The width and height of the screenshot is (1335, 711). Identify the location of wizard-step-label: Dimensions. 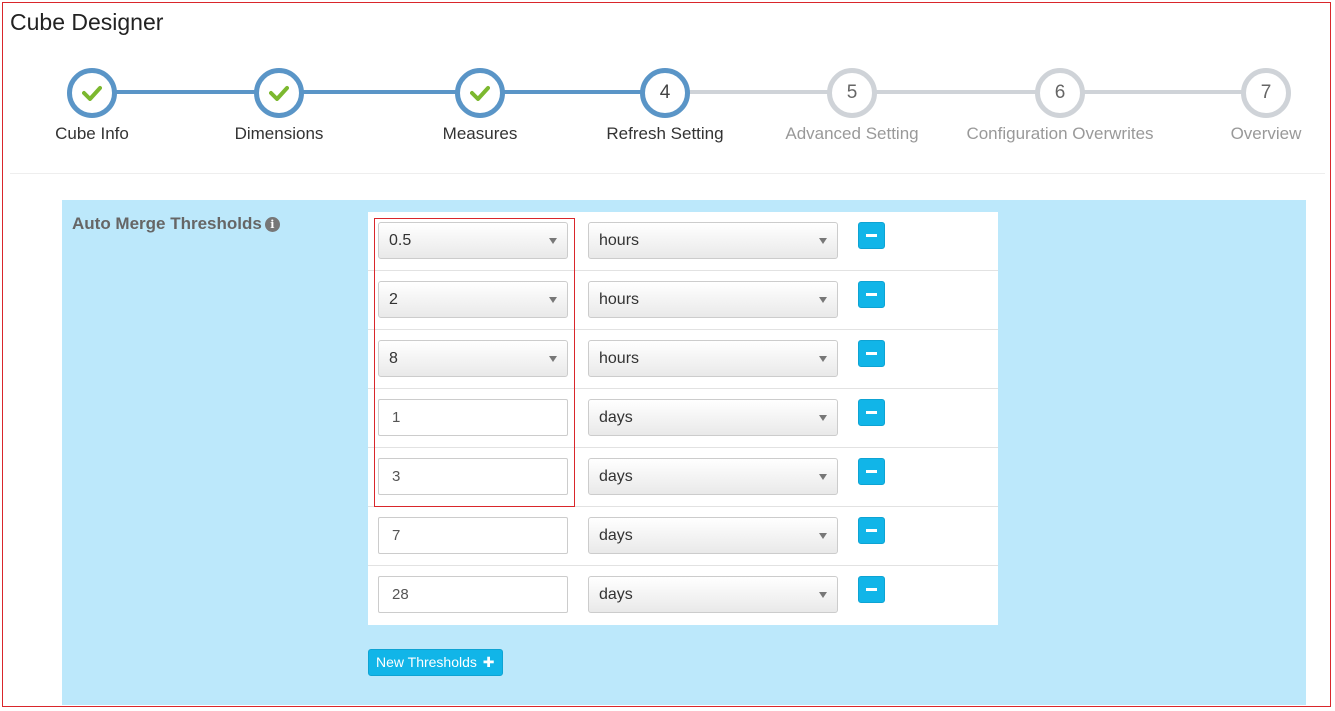
(279, 133).